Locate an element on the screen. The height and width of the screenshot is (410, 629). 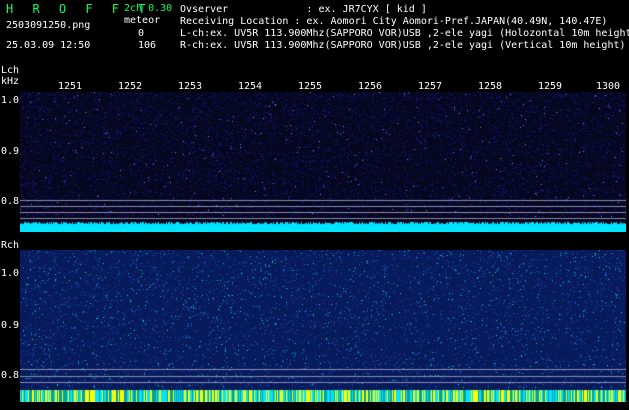
rch-axis-label: Rch is located at coordinates (10, 245).